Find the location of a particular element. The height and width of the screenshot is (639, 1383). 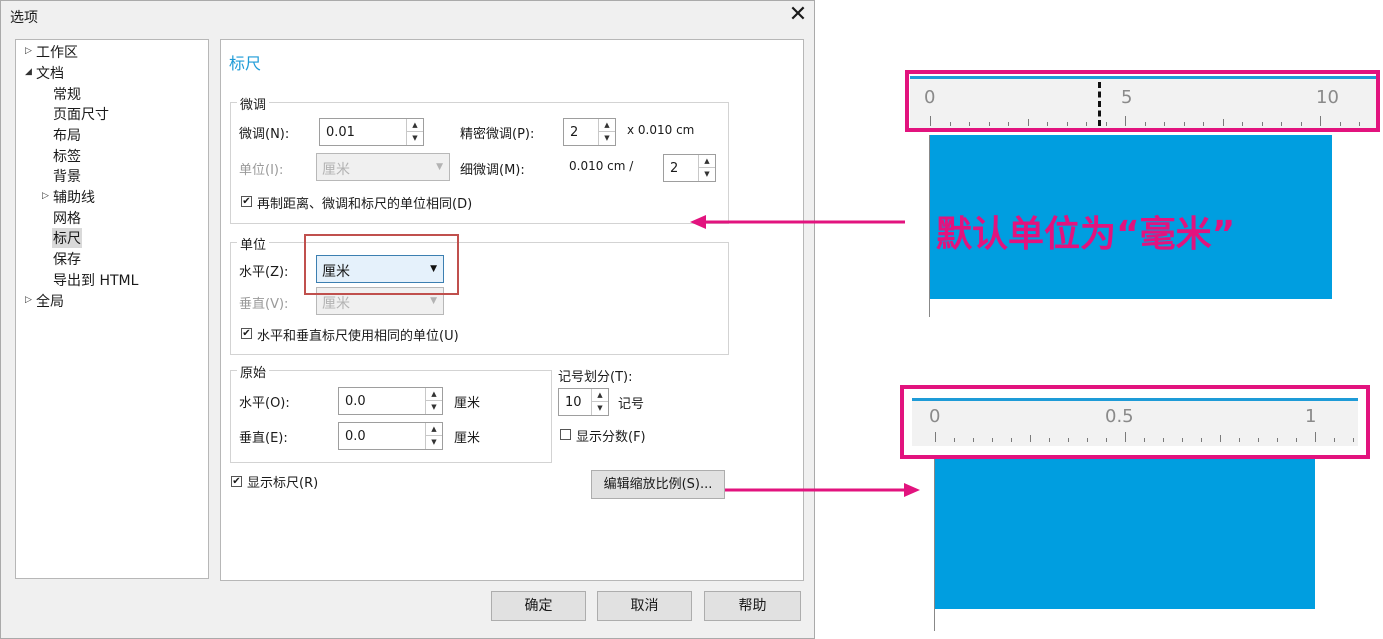

micro-nudge-stepper: 2 ▲ ▼ is located at coordinates (689, 168).